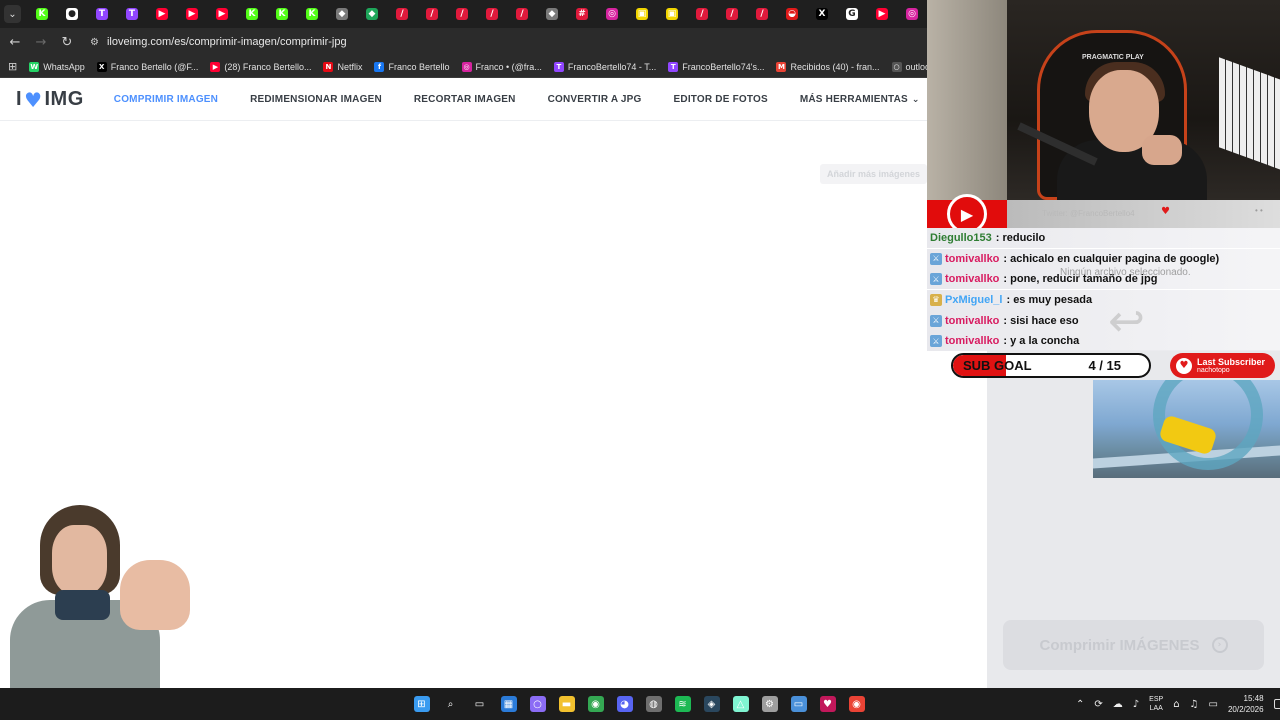 This screenshot has width=1280, height=720. I want to click on browser-tab: ●, so click(72, 14).